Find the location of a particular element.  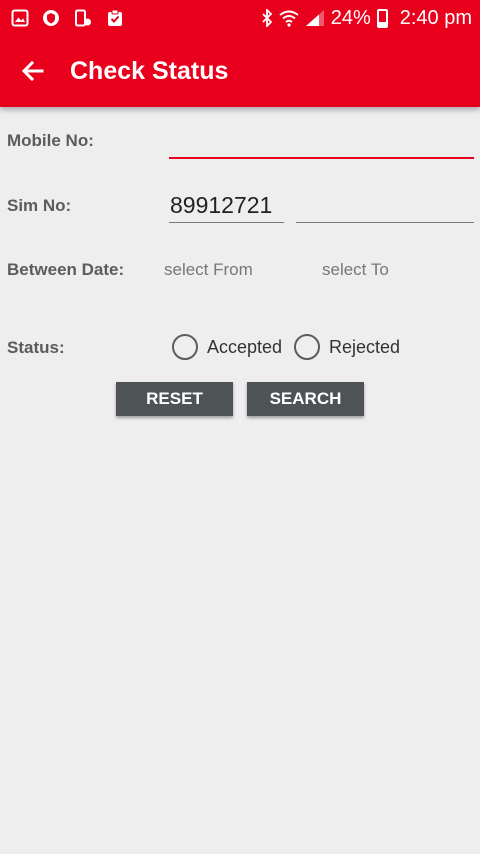

reset-button: RESET is located at coordinates (174, 399).